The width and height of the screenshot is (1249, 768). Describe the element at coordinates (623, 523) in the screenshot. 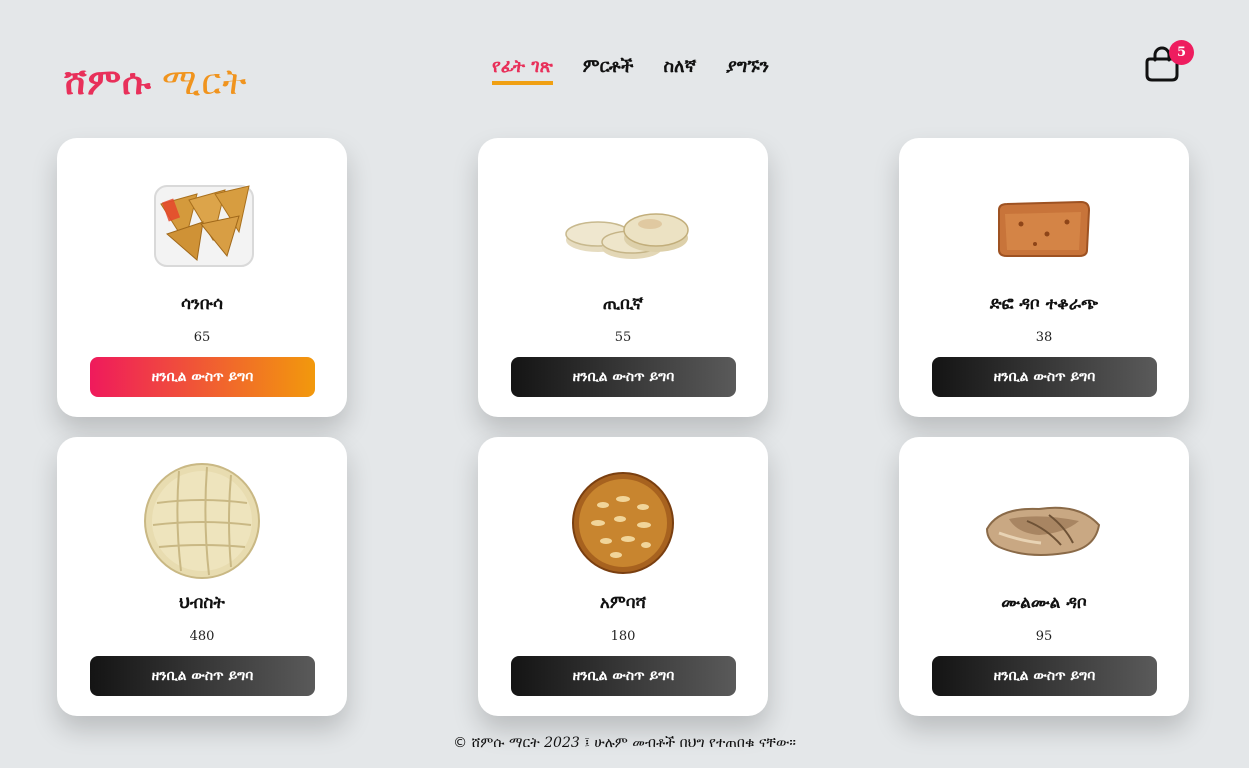

I see `ambasha-image` at that location.